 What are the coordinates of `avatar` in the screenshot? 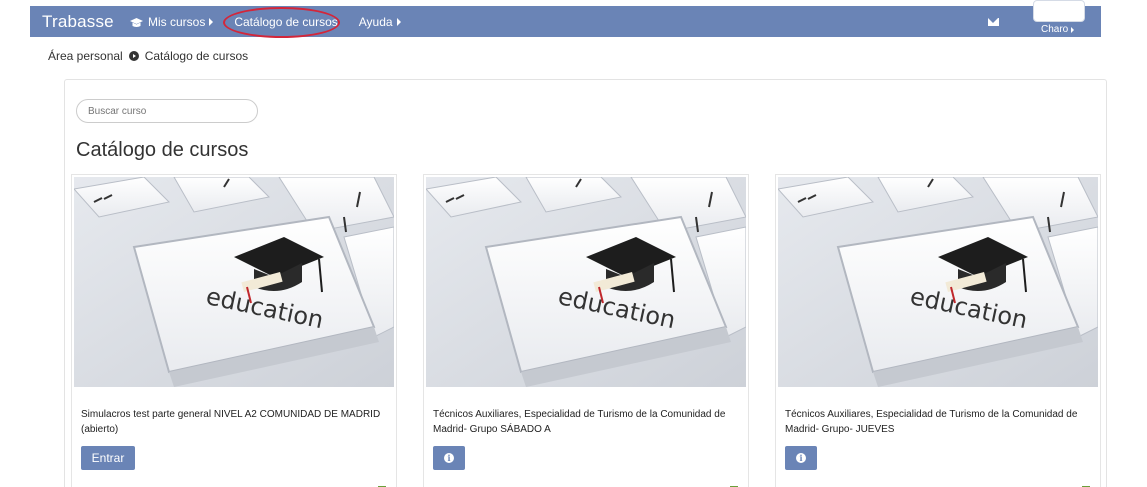 It's located at (1059, 11).